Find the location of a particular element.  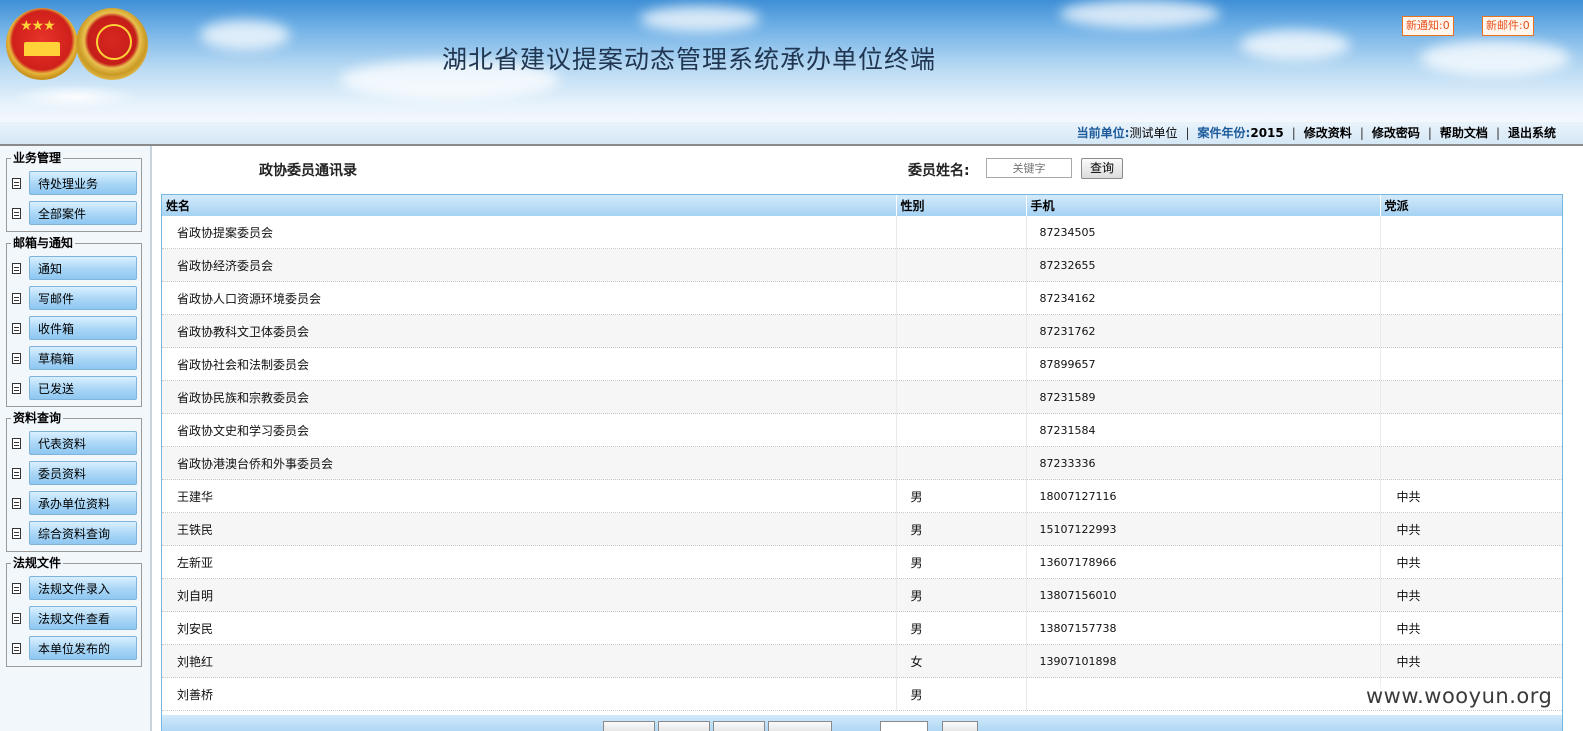

sidebar-item-label: 收件箱 is located at coordinates (83, 328).